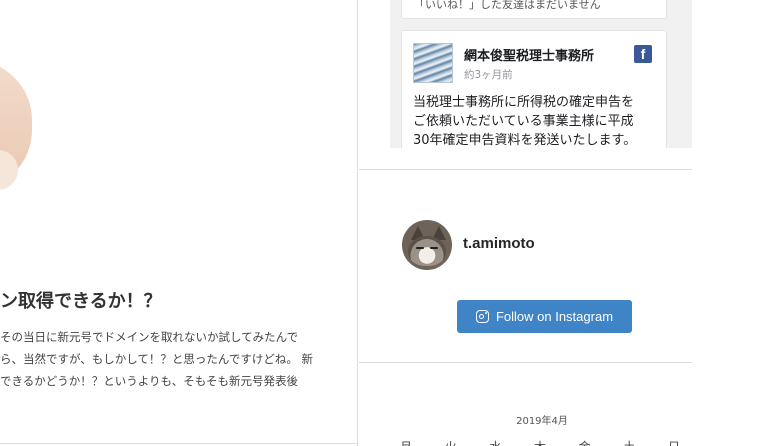 This screenshot has width=781, height=446. What do you see at coordinates (523, 121) in the screenshot?
I see `facebook-post-line: ご依頼いただいている事業主様に平成` at bounding box center [523, 121].